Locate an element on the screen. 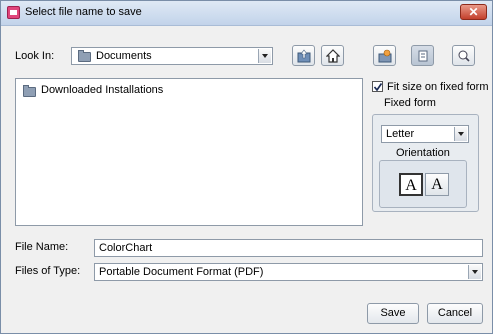 This screenshot has width=493, height=334. portrait-icon: A is located at coordinates (411, 185).